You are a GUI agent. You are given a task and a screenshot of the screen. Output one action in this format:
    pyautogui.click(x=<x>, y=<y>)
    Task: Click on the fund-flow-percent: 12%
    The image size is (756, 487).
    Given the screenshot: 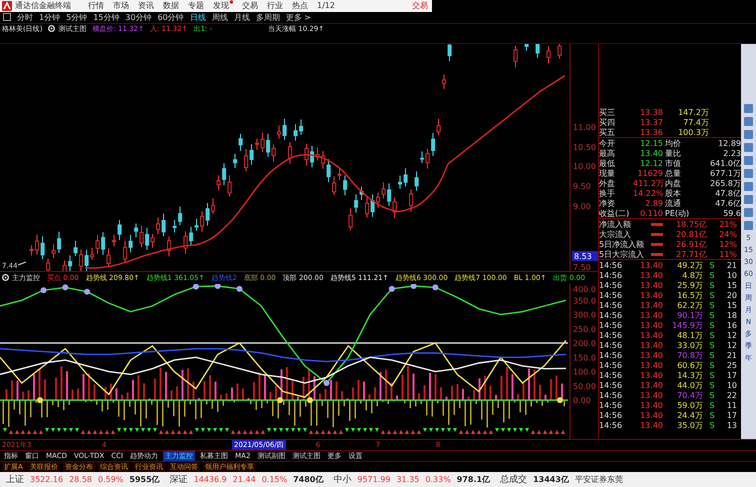 What is the action you would take?
    pyautogui.click(x=727, y=244)
    